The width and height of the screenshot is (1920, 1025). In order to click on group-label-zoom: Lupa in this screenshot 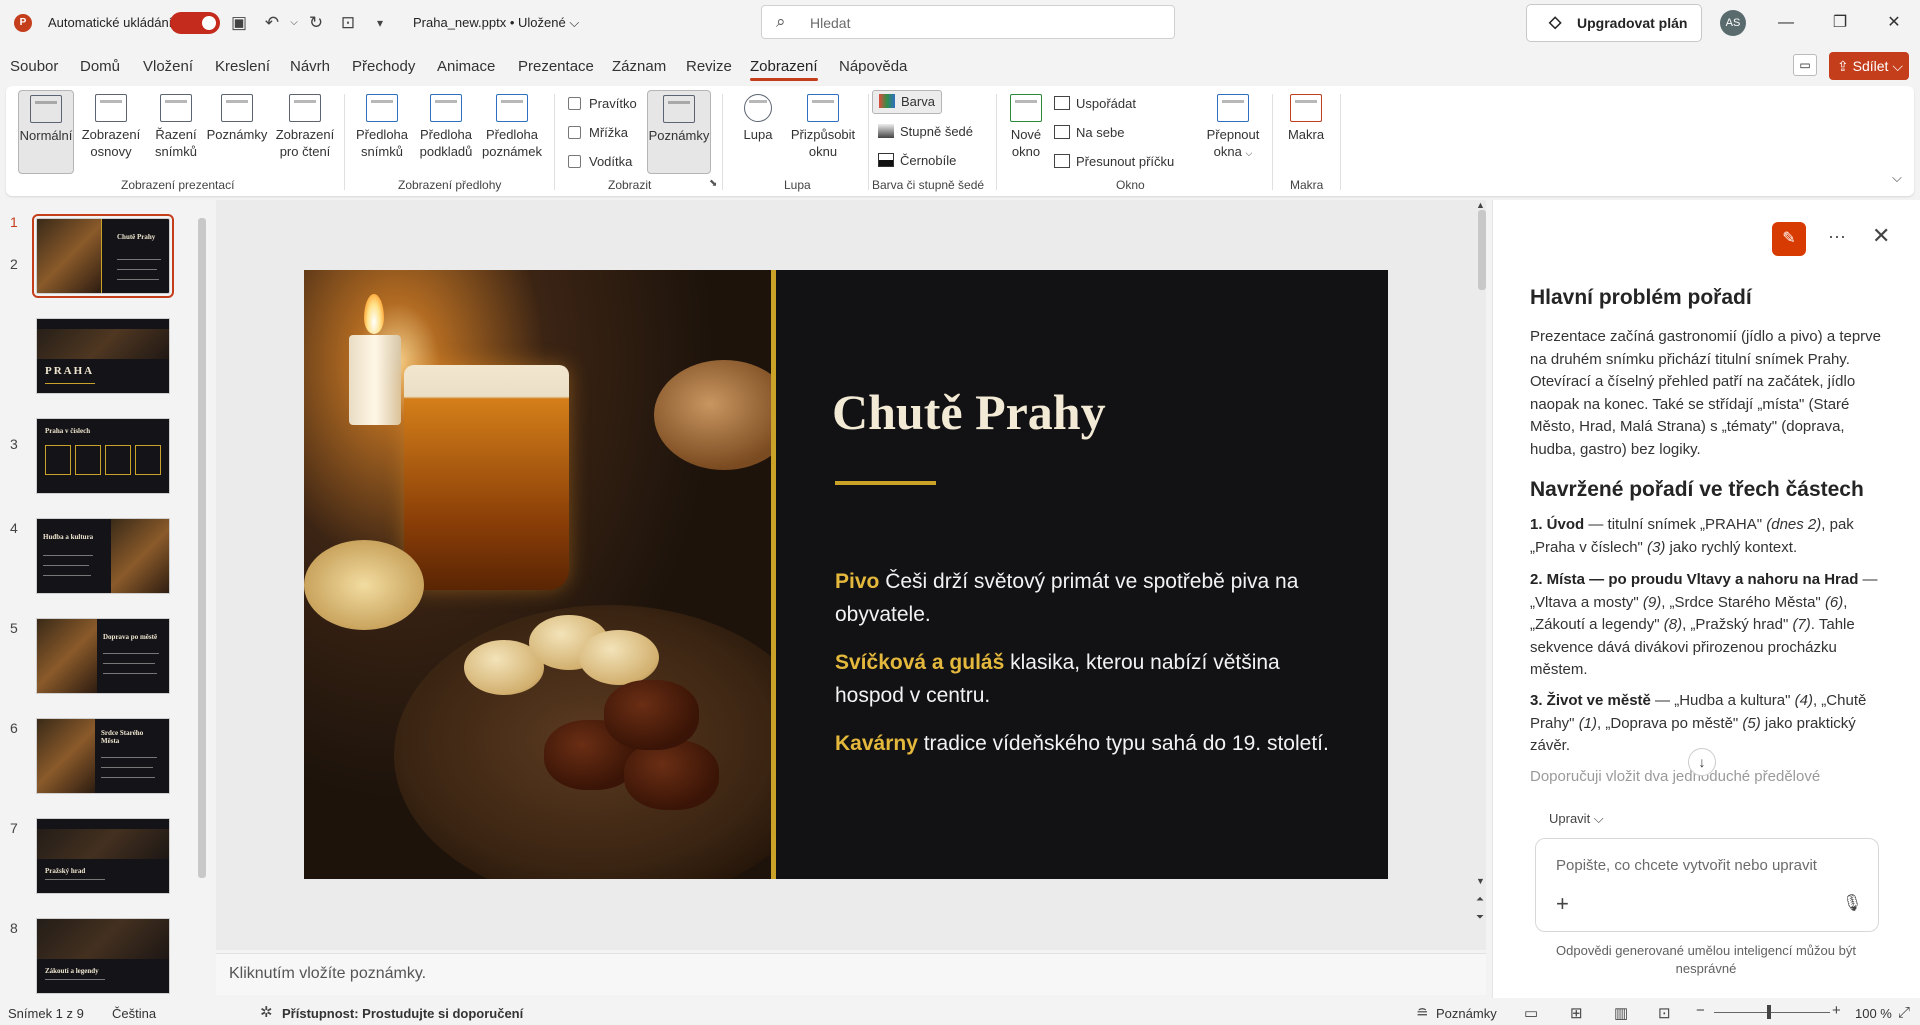, I will do `click(797, 185)`.